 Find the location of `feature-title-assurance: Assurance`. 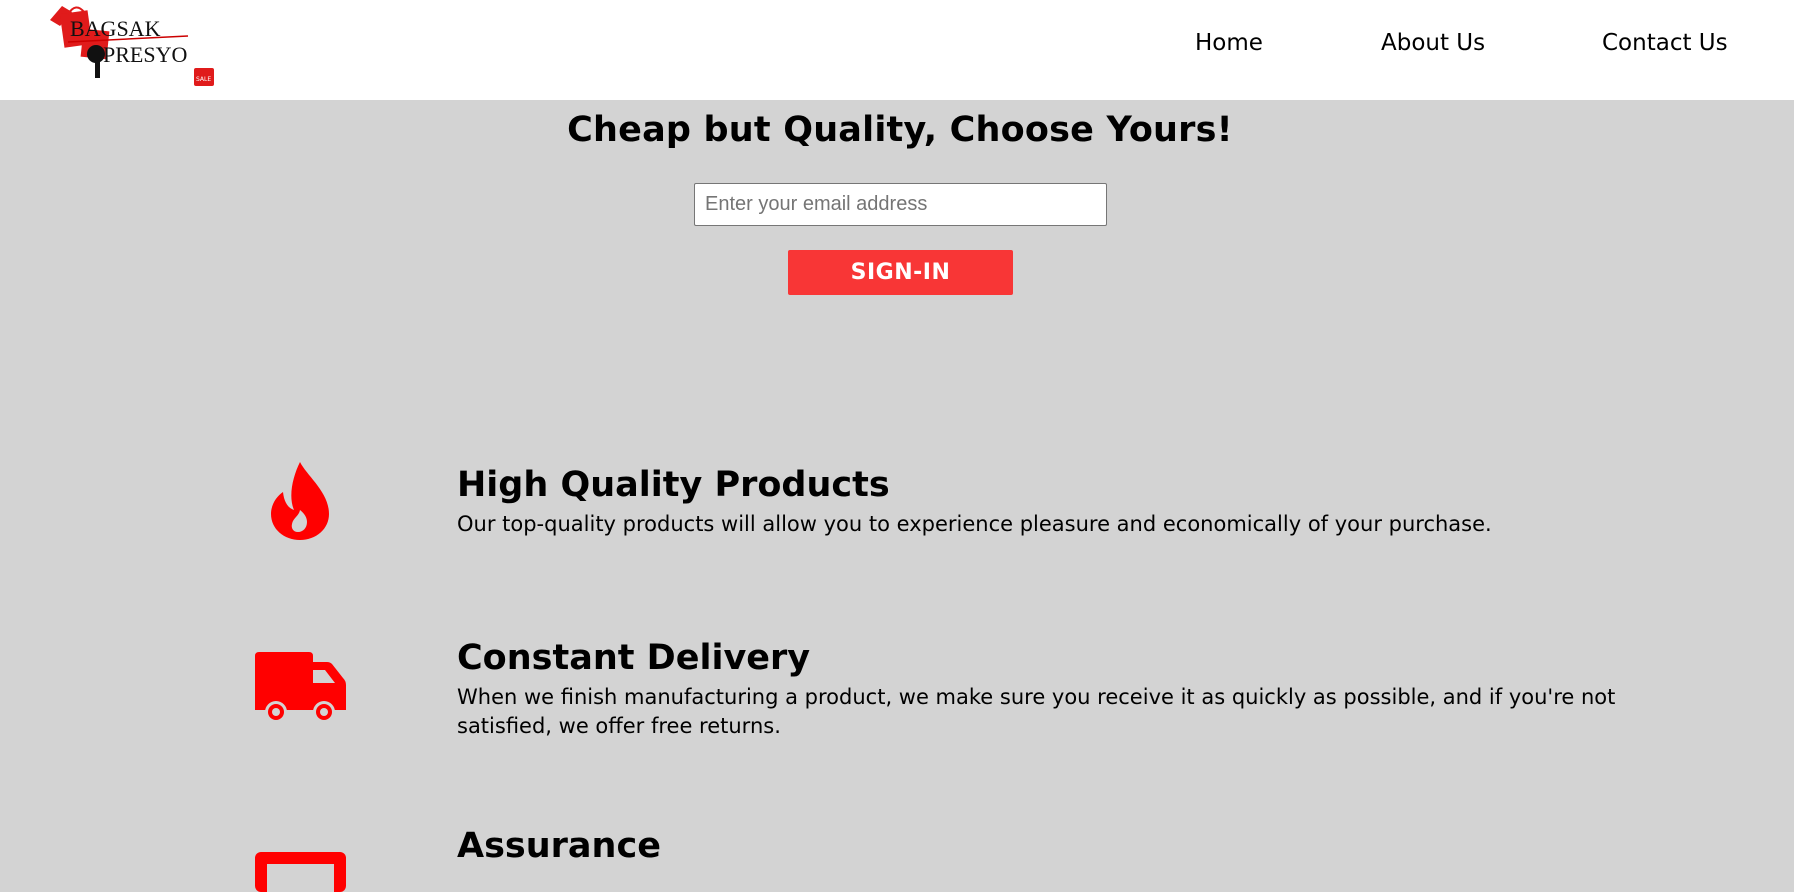

feature-title-assurance: Assurance is located at coordinates (559, 846).